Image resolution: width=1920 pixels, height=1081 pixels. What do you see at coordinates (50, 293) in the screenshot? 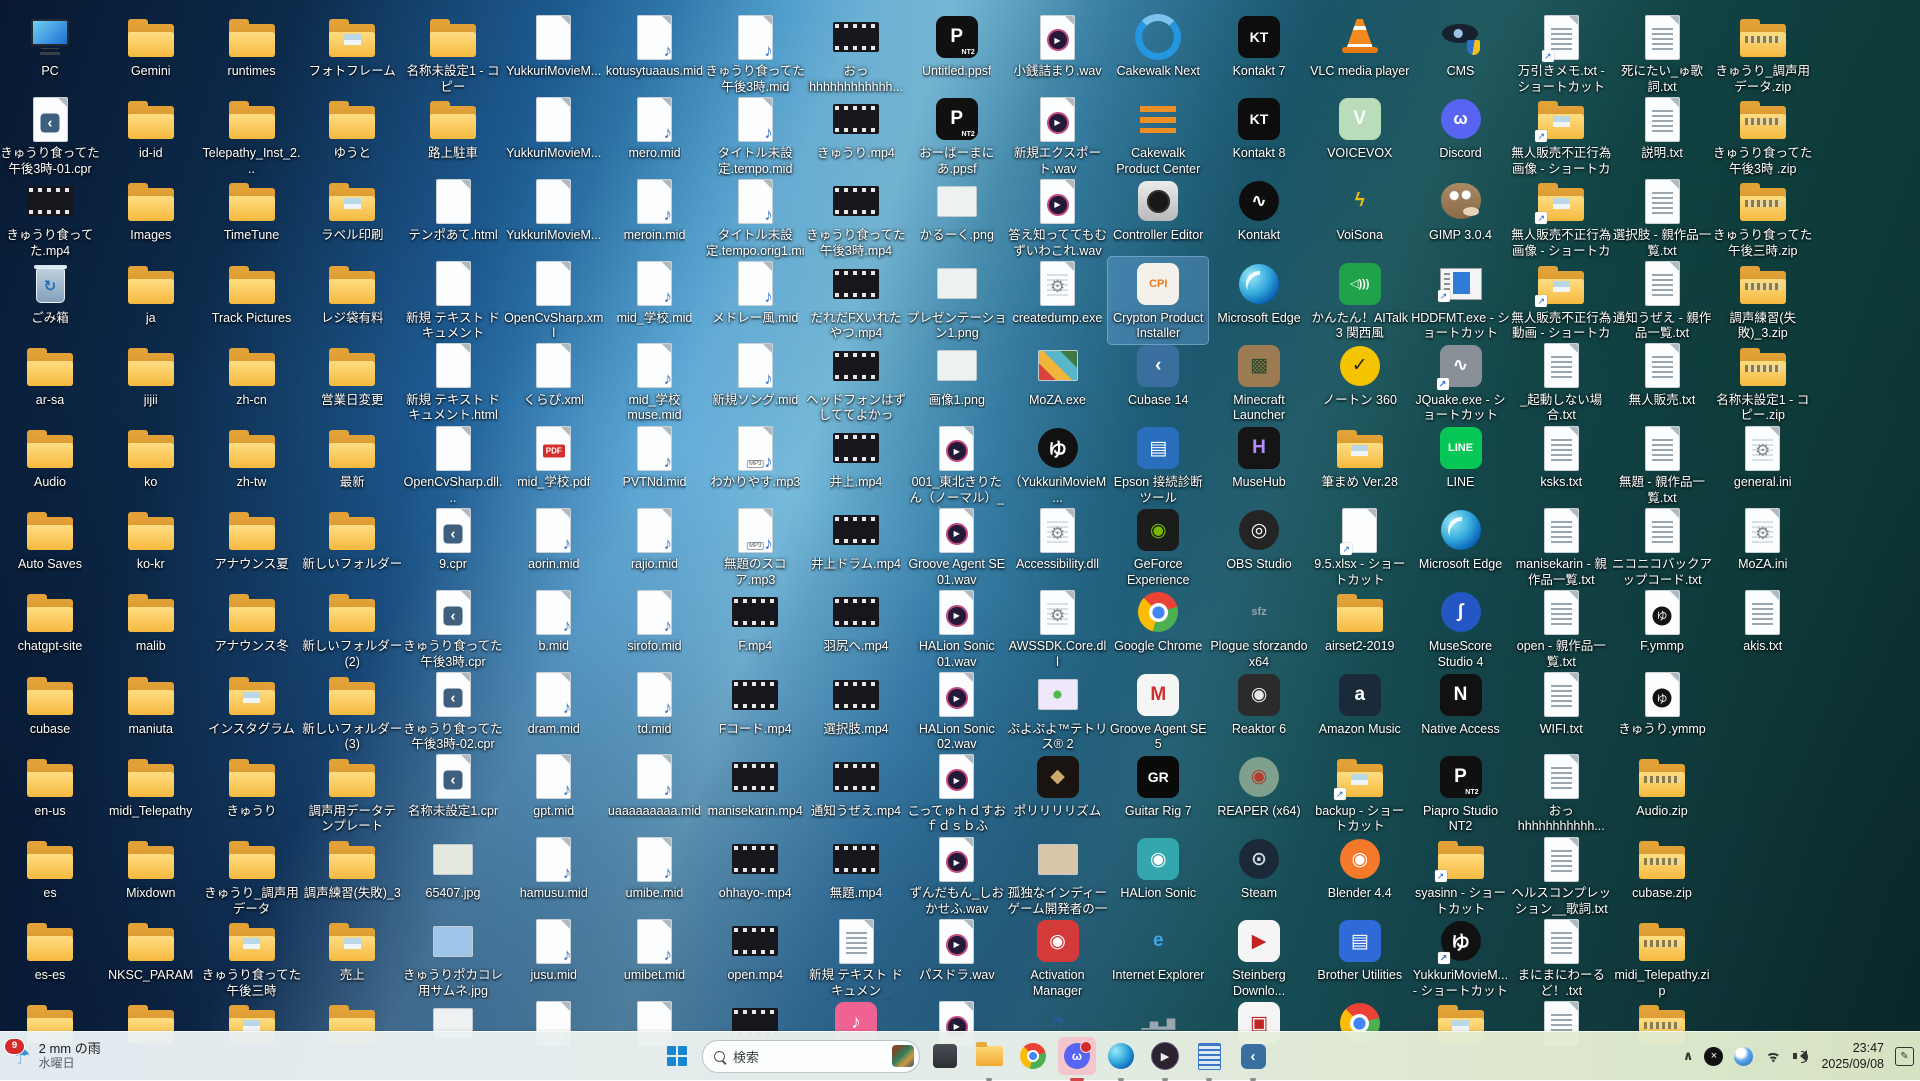
I see `desktop-icon: ごみ箱` at bounding box center [50, 293].